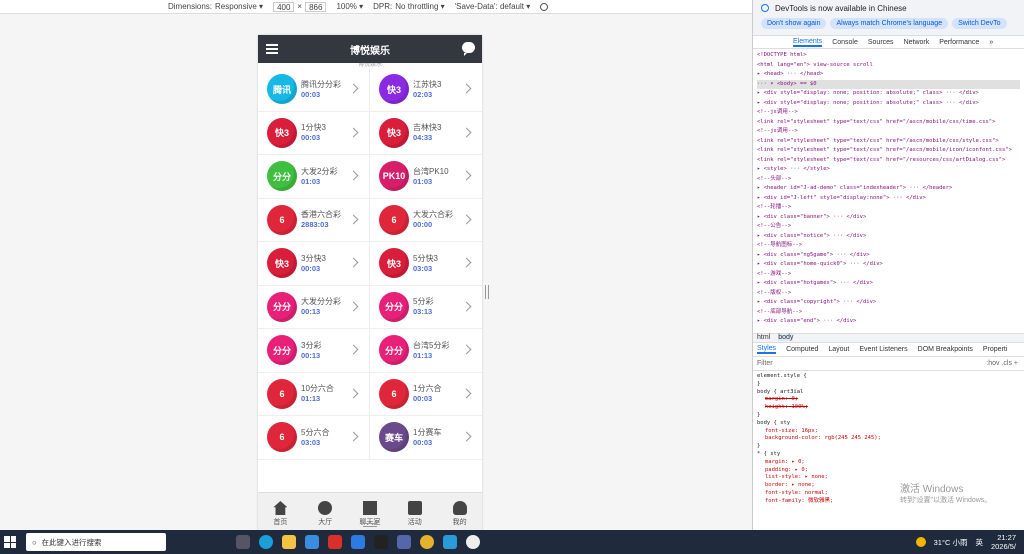  I want to click on dom-node-line: ▸ <div class="notice"> ··· </div>, so click(888, 237).